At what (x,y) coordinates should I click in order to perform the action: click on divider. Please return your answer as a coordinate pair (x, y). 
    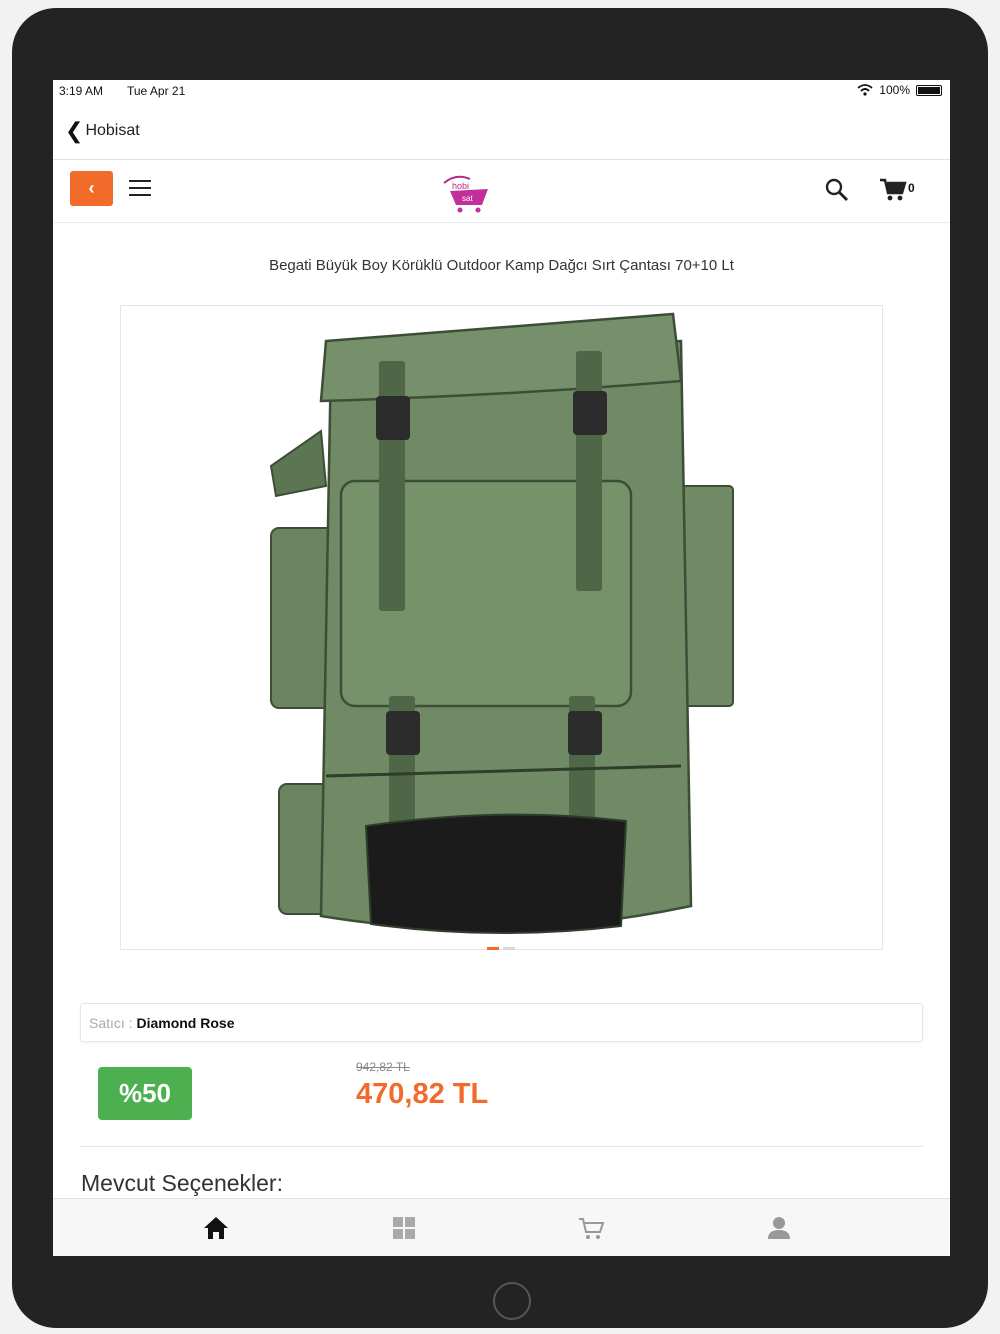
    Looking at the image, I should click on (501, 1146).